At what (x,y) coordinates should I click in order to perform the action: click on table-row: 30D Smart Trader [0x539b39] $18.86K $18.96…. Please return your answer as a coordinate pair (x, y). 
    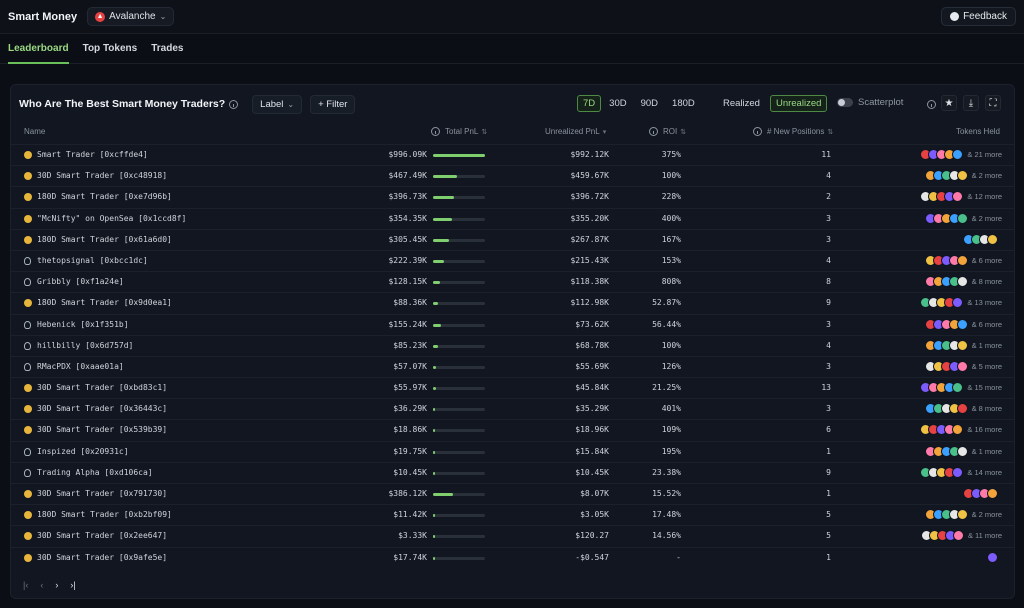
    Looking at the image, I should click on (512, 429).